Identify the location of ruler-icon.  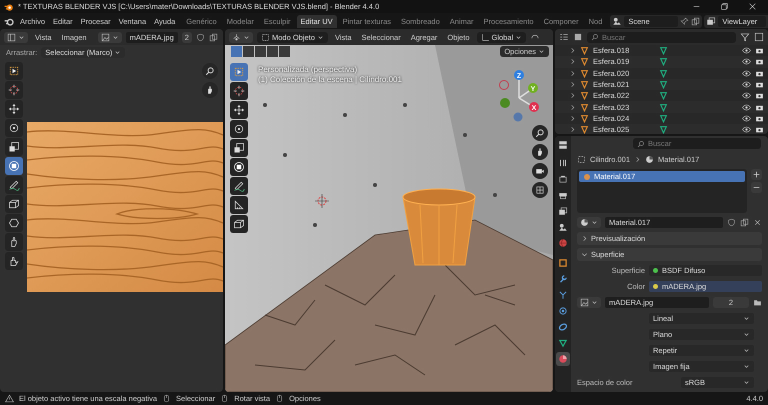
(239, 205).